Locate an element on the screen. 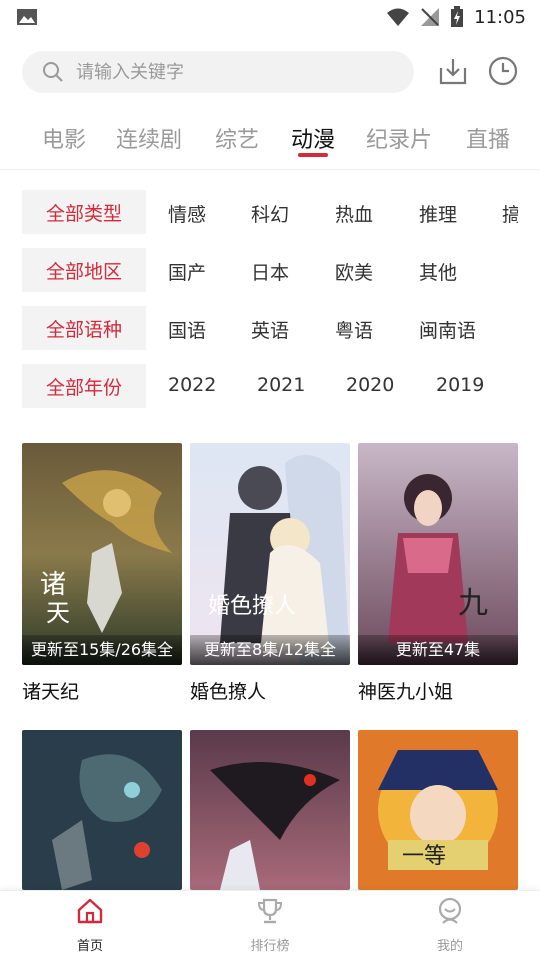 This screenshot has width=540, height=961. filter-row-region: 全部地区 国产 日本 欧美 其他 is located at coordinates (281, 270).